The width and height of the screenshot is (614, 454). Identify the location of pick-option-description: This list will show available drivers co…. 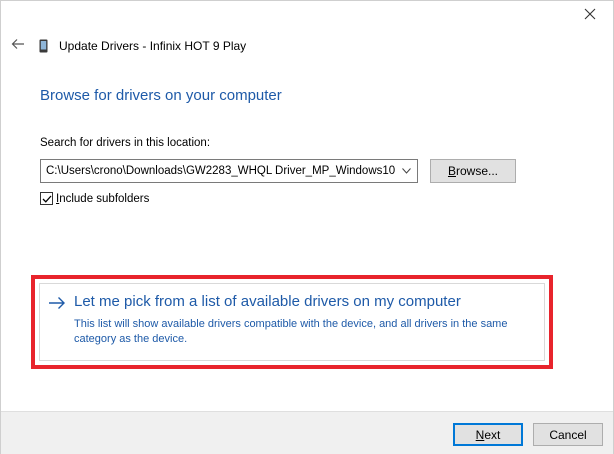
(291, 331).